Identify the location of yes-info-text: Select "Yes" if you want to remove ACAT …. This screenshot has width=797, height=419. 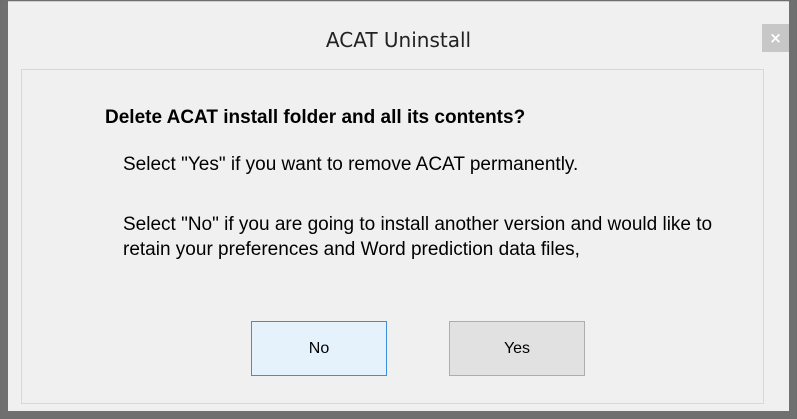
(351, 164).